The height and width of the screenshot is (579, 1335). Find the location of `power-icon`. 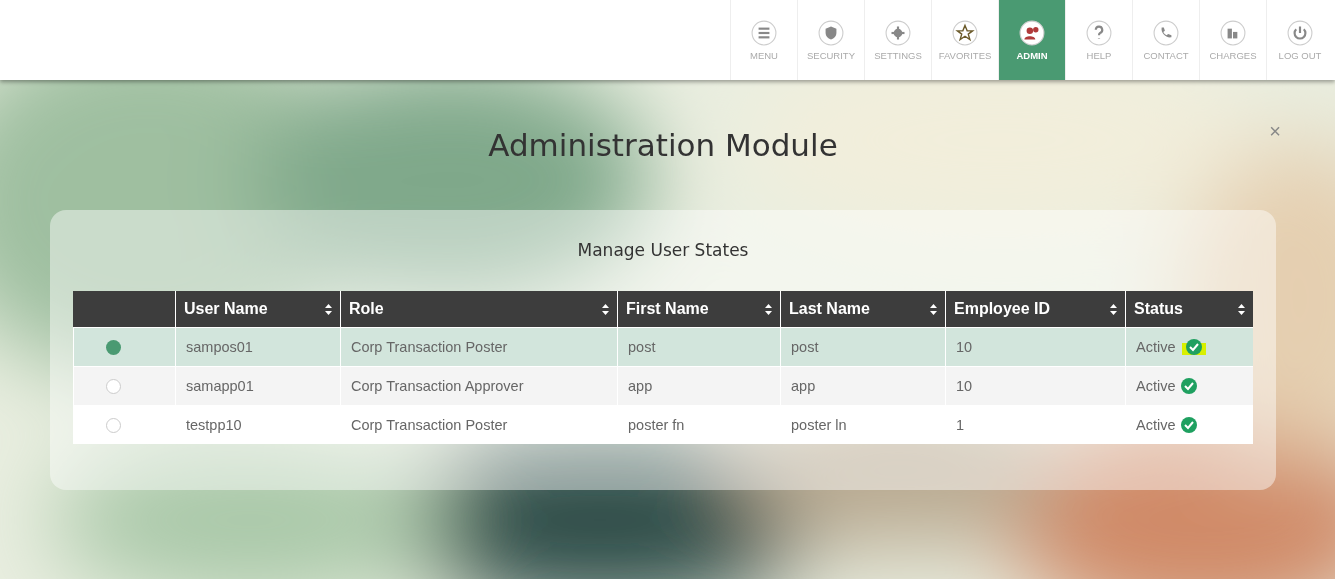

power-icon is located at coordinates (1300, 32).